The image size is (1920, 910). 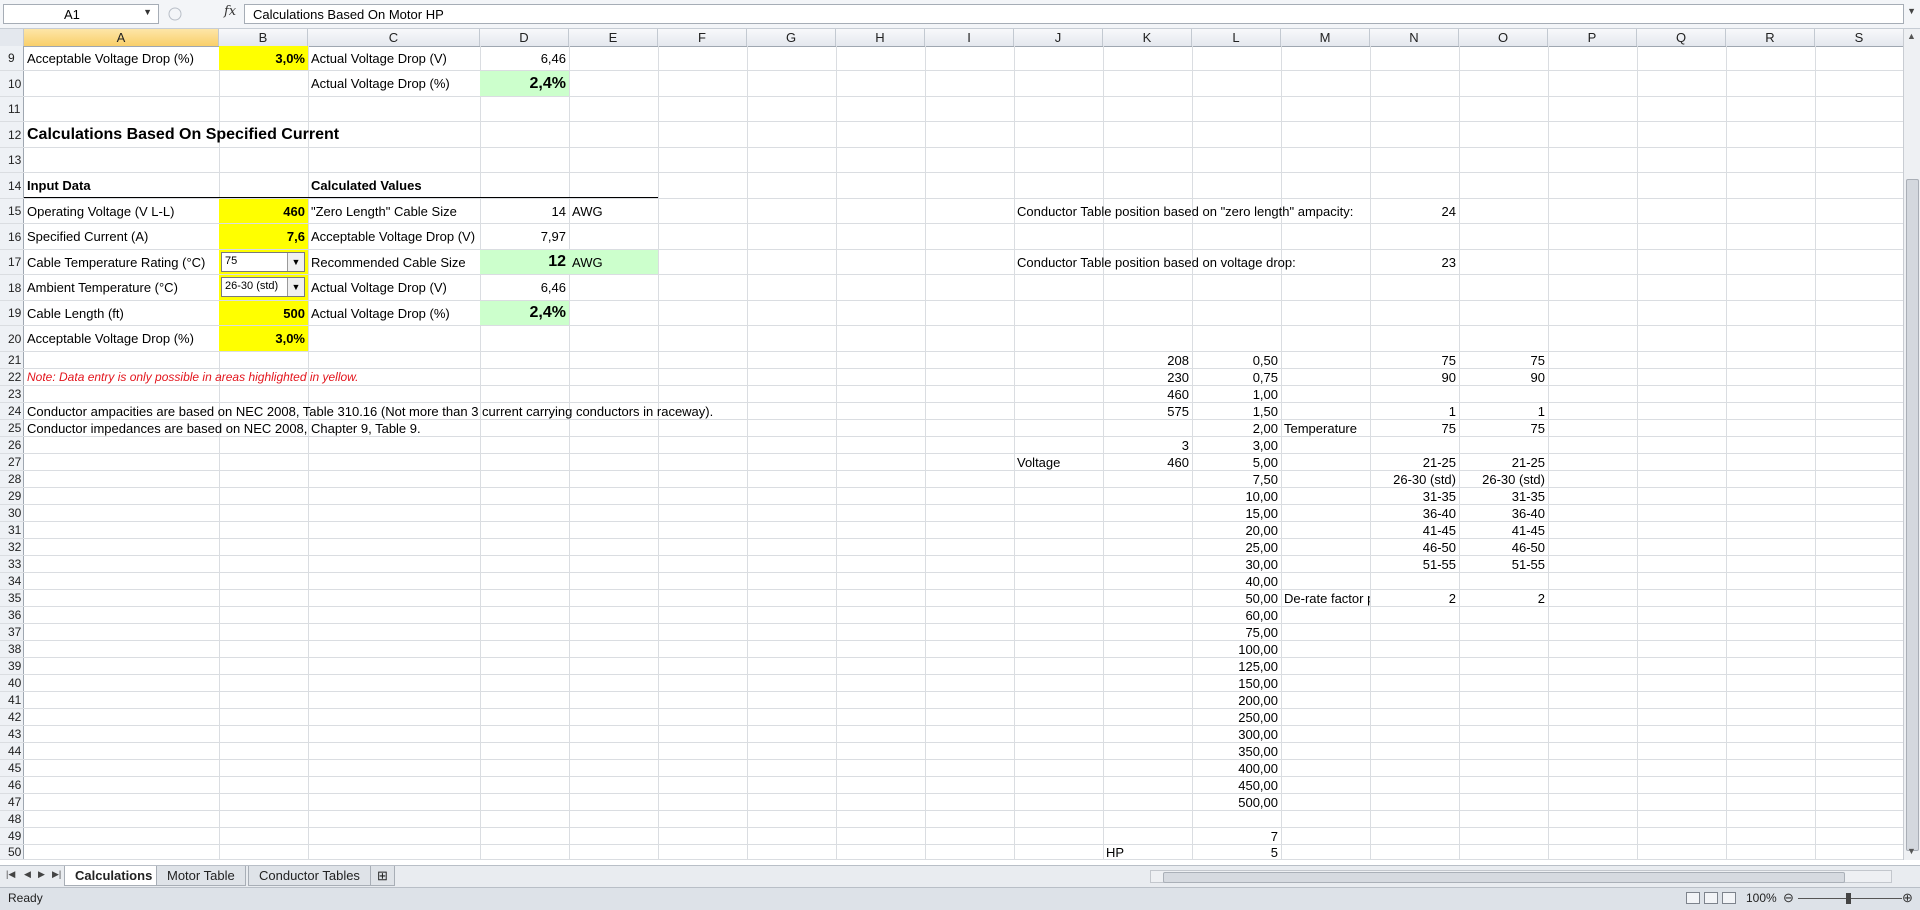 I want to click on column-header-p: P, so click(x=1592, y=37).